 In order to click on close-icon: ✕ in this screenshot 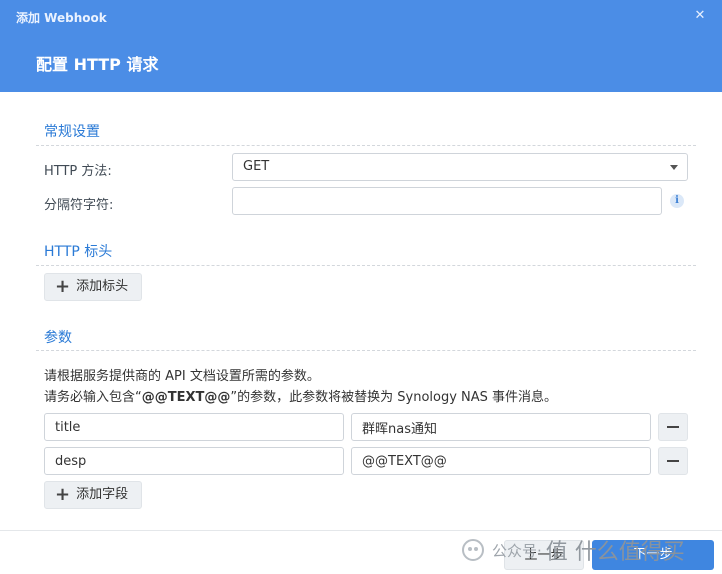, I will do `click(700, 16)`.